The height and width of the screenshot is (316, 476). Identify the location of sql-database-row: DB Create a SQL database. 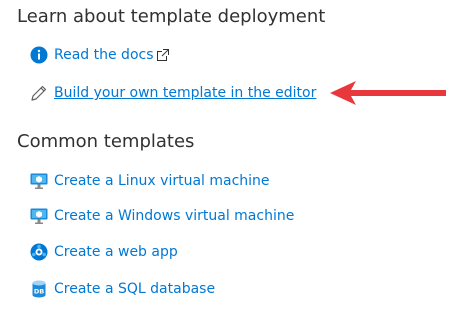
(122, 289).